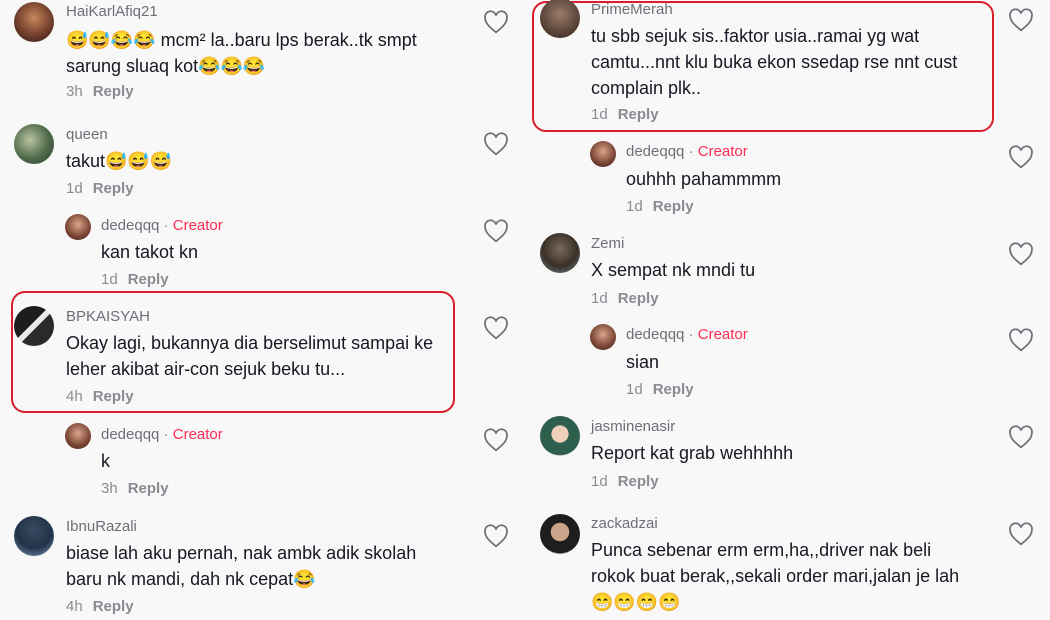 The height and width of the screenshot is (620, 1050). What do you see at coordinates (101, 526) in the screenshot?
I see `comment-username: IbnuRazali` at bounding box center [101, 526].